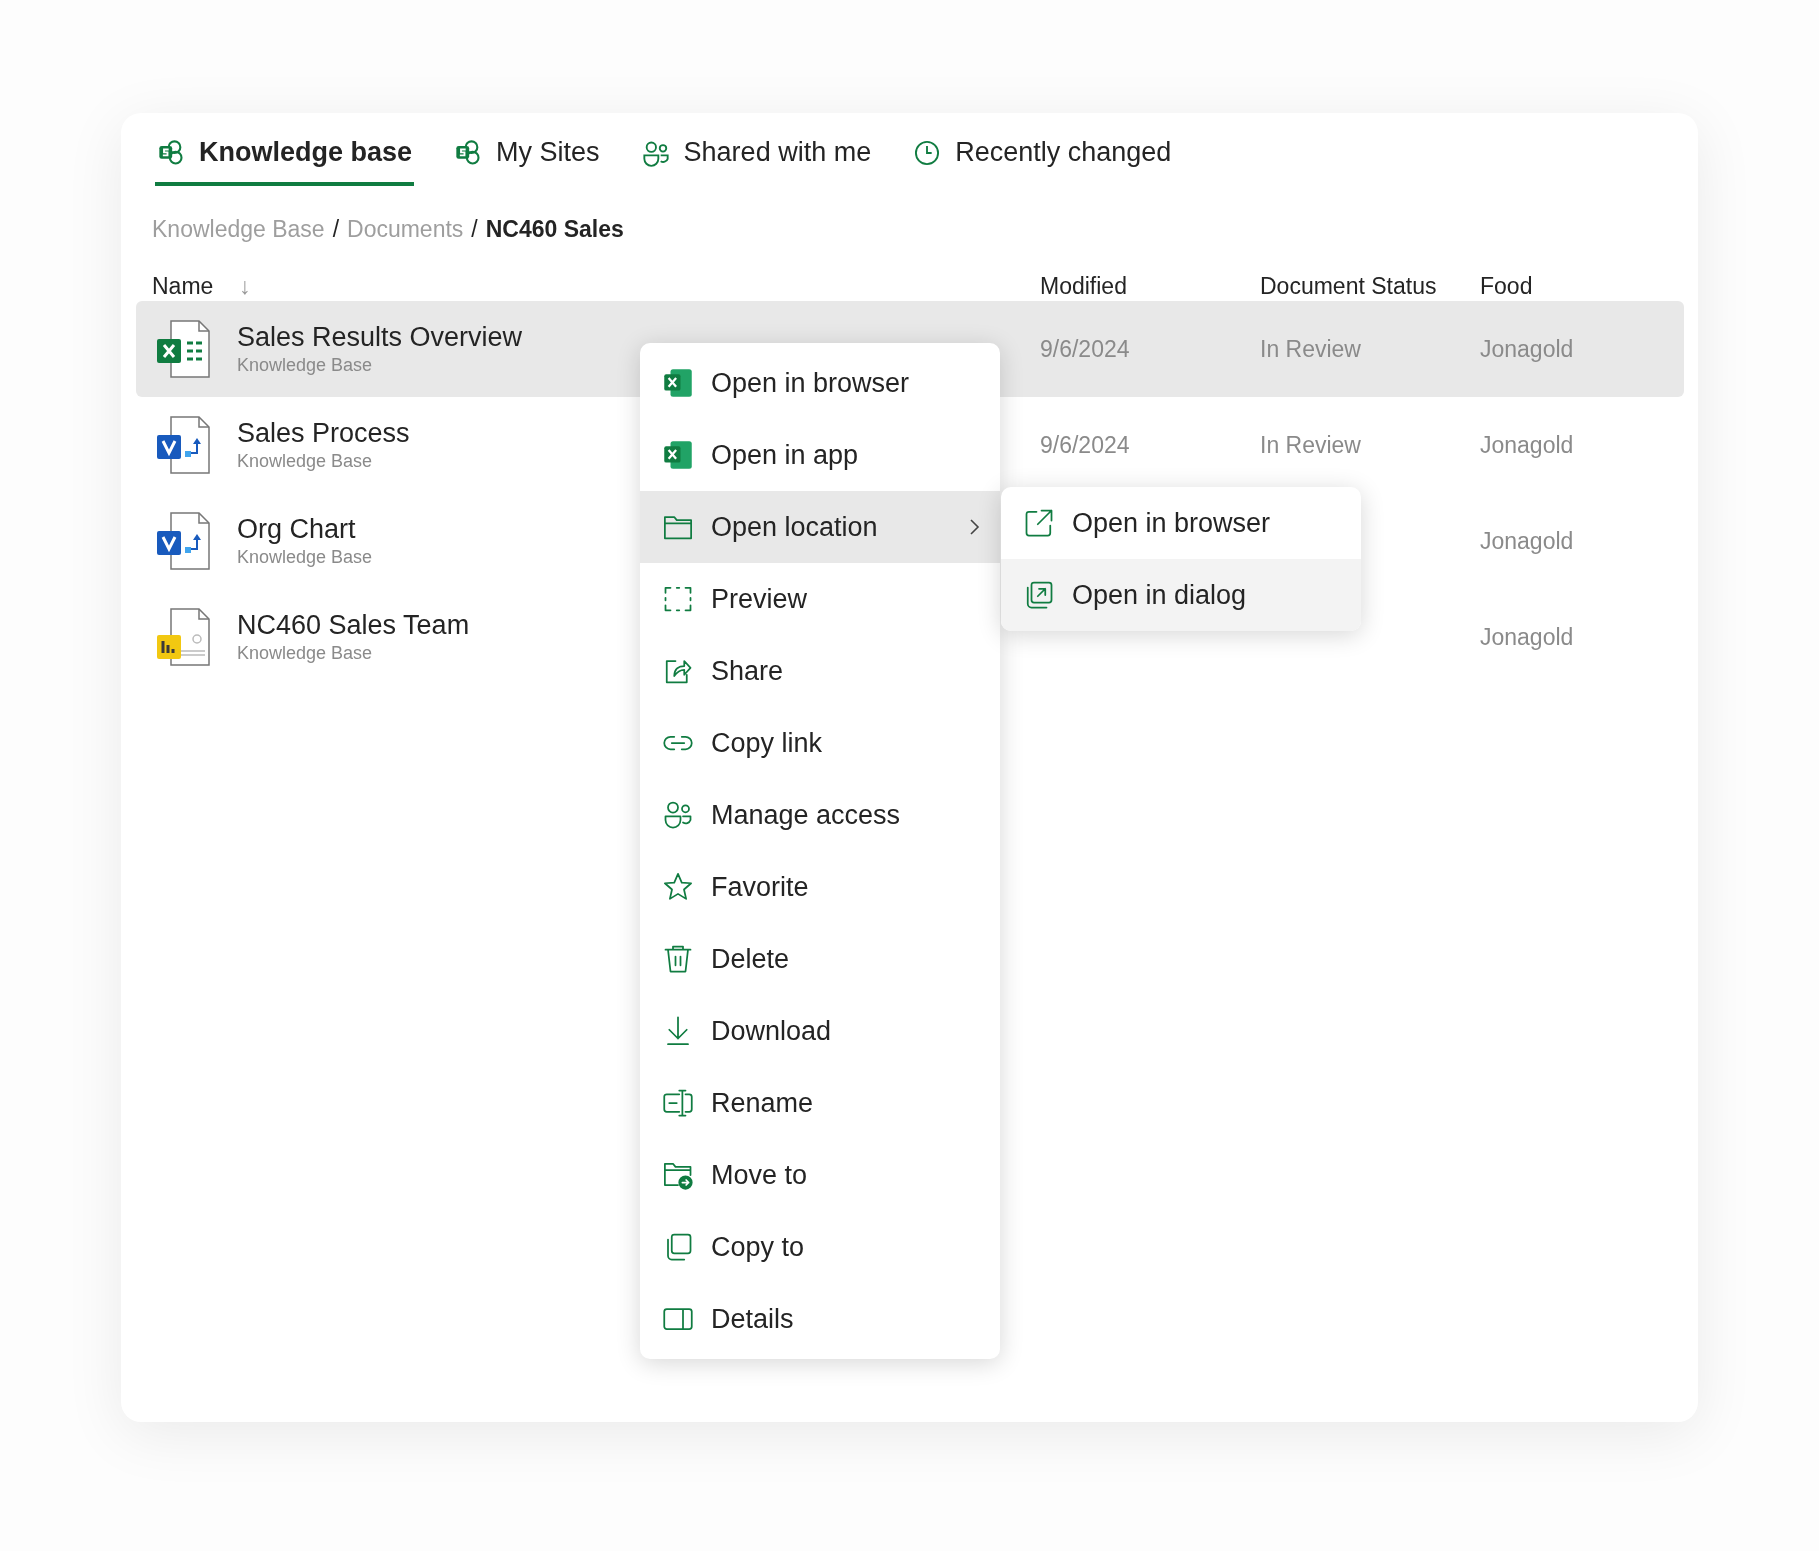 This screenshot has width=1819, height=1551. I want to click on file-name: Org Chart, so click(296, 529).